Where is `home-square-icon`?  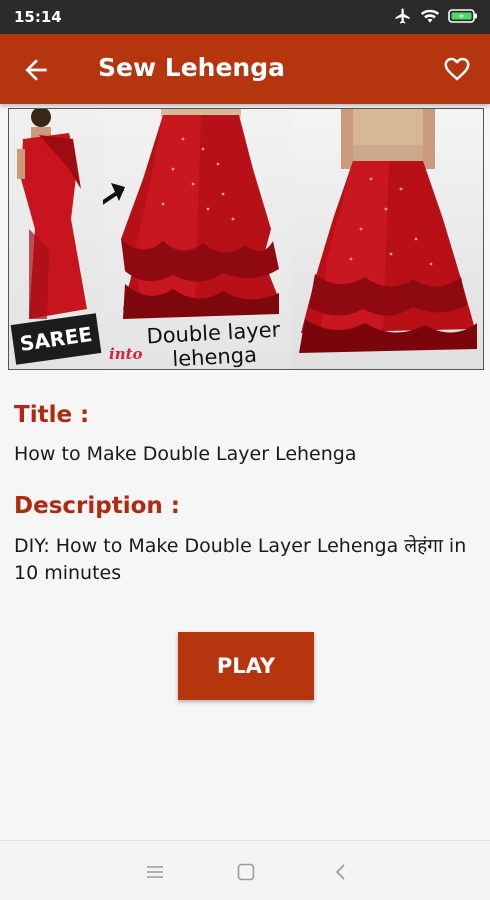 home-square-icon is located at coordinates (246, 872).